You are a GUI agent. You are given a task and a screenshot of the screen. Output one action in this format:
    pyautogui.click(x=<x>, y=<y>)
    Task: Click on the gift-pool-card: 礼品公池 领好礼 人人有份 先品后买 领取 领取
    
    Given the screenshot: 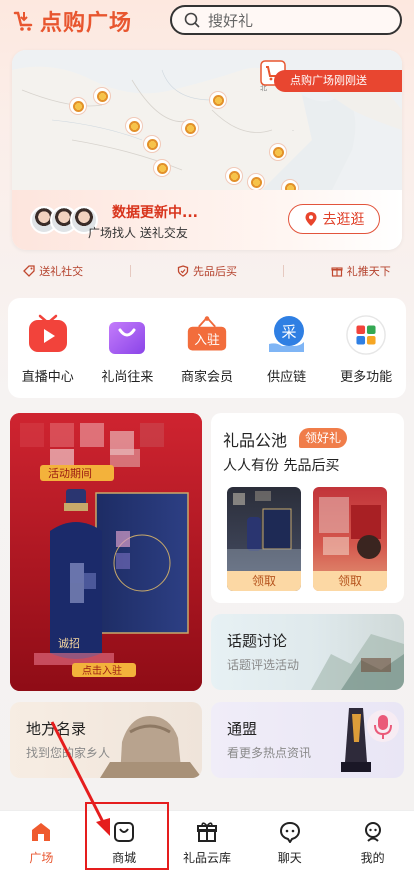 What is the action you would take?
    pyautogui.click(x=307, y=508)
    